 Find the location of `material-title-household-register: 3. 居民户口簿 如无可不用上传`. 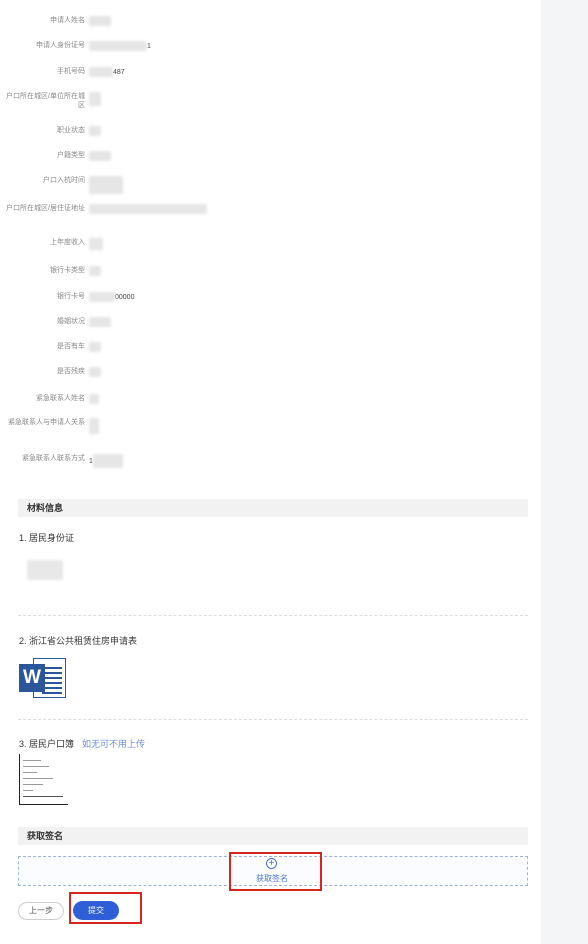

material-title-household-register: 3. 居民户口簿 如无可不用上传 is located at coordinates (82, 744).